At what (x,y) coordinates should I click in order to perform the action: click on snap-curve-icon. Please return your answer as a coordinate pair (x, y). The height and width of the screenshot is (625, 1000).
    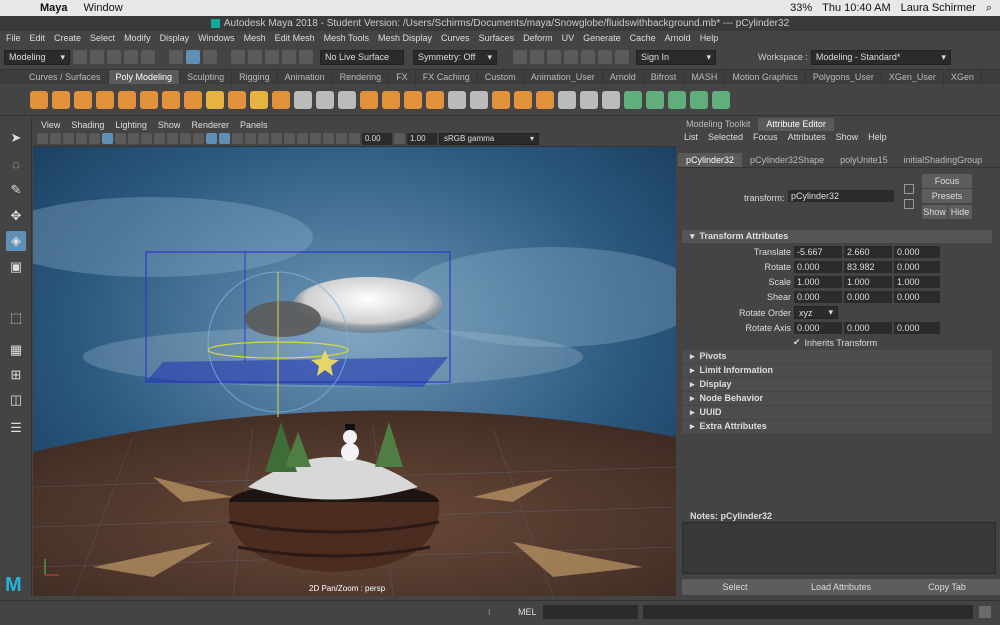
    Looking at the image, I should click on (255, 57).